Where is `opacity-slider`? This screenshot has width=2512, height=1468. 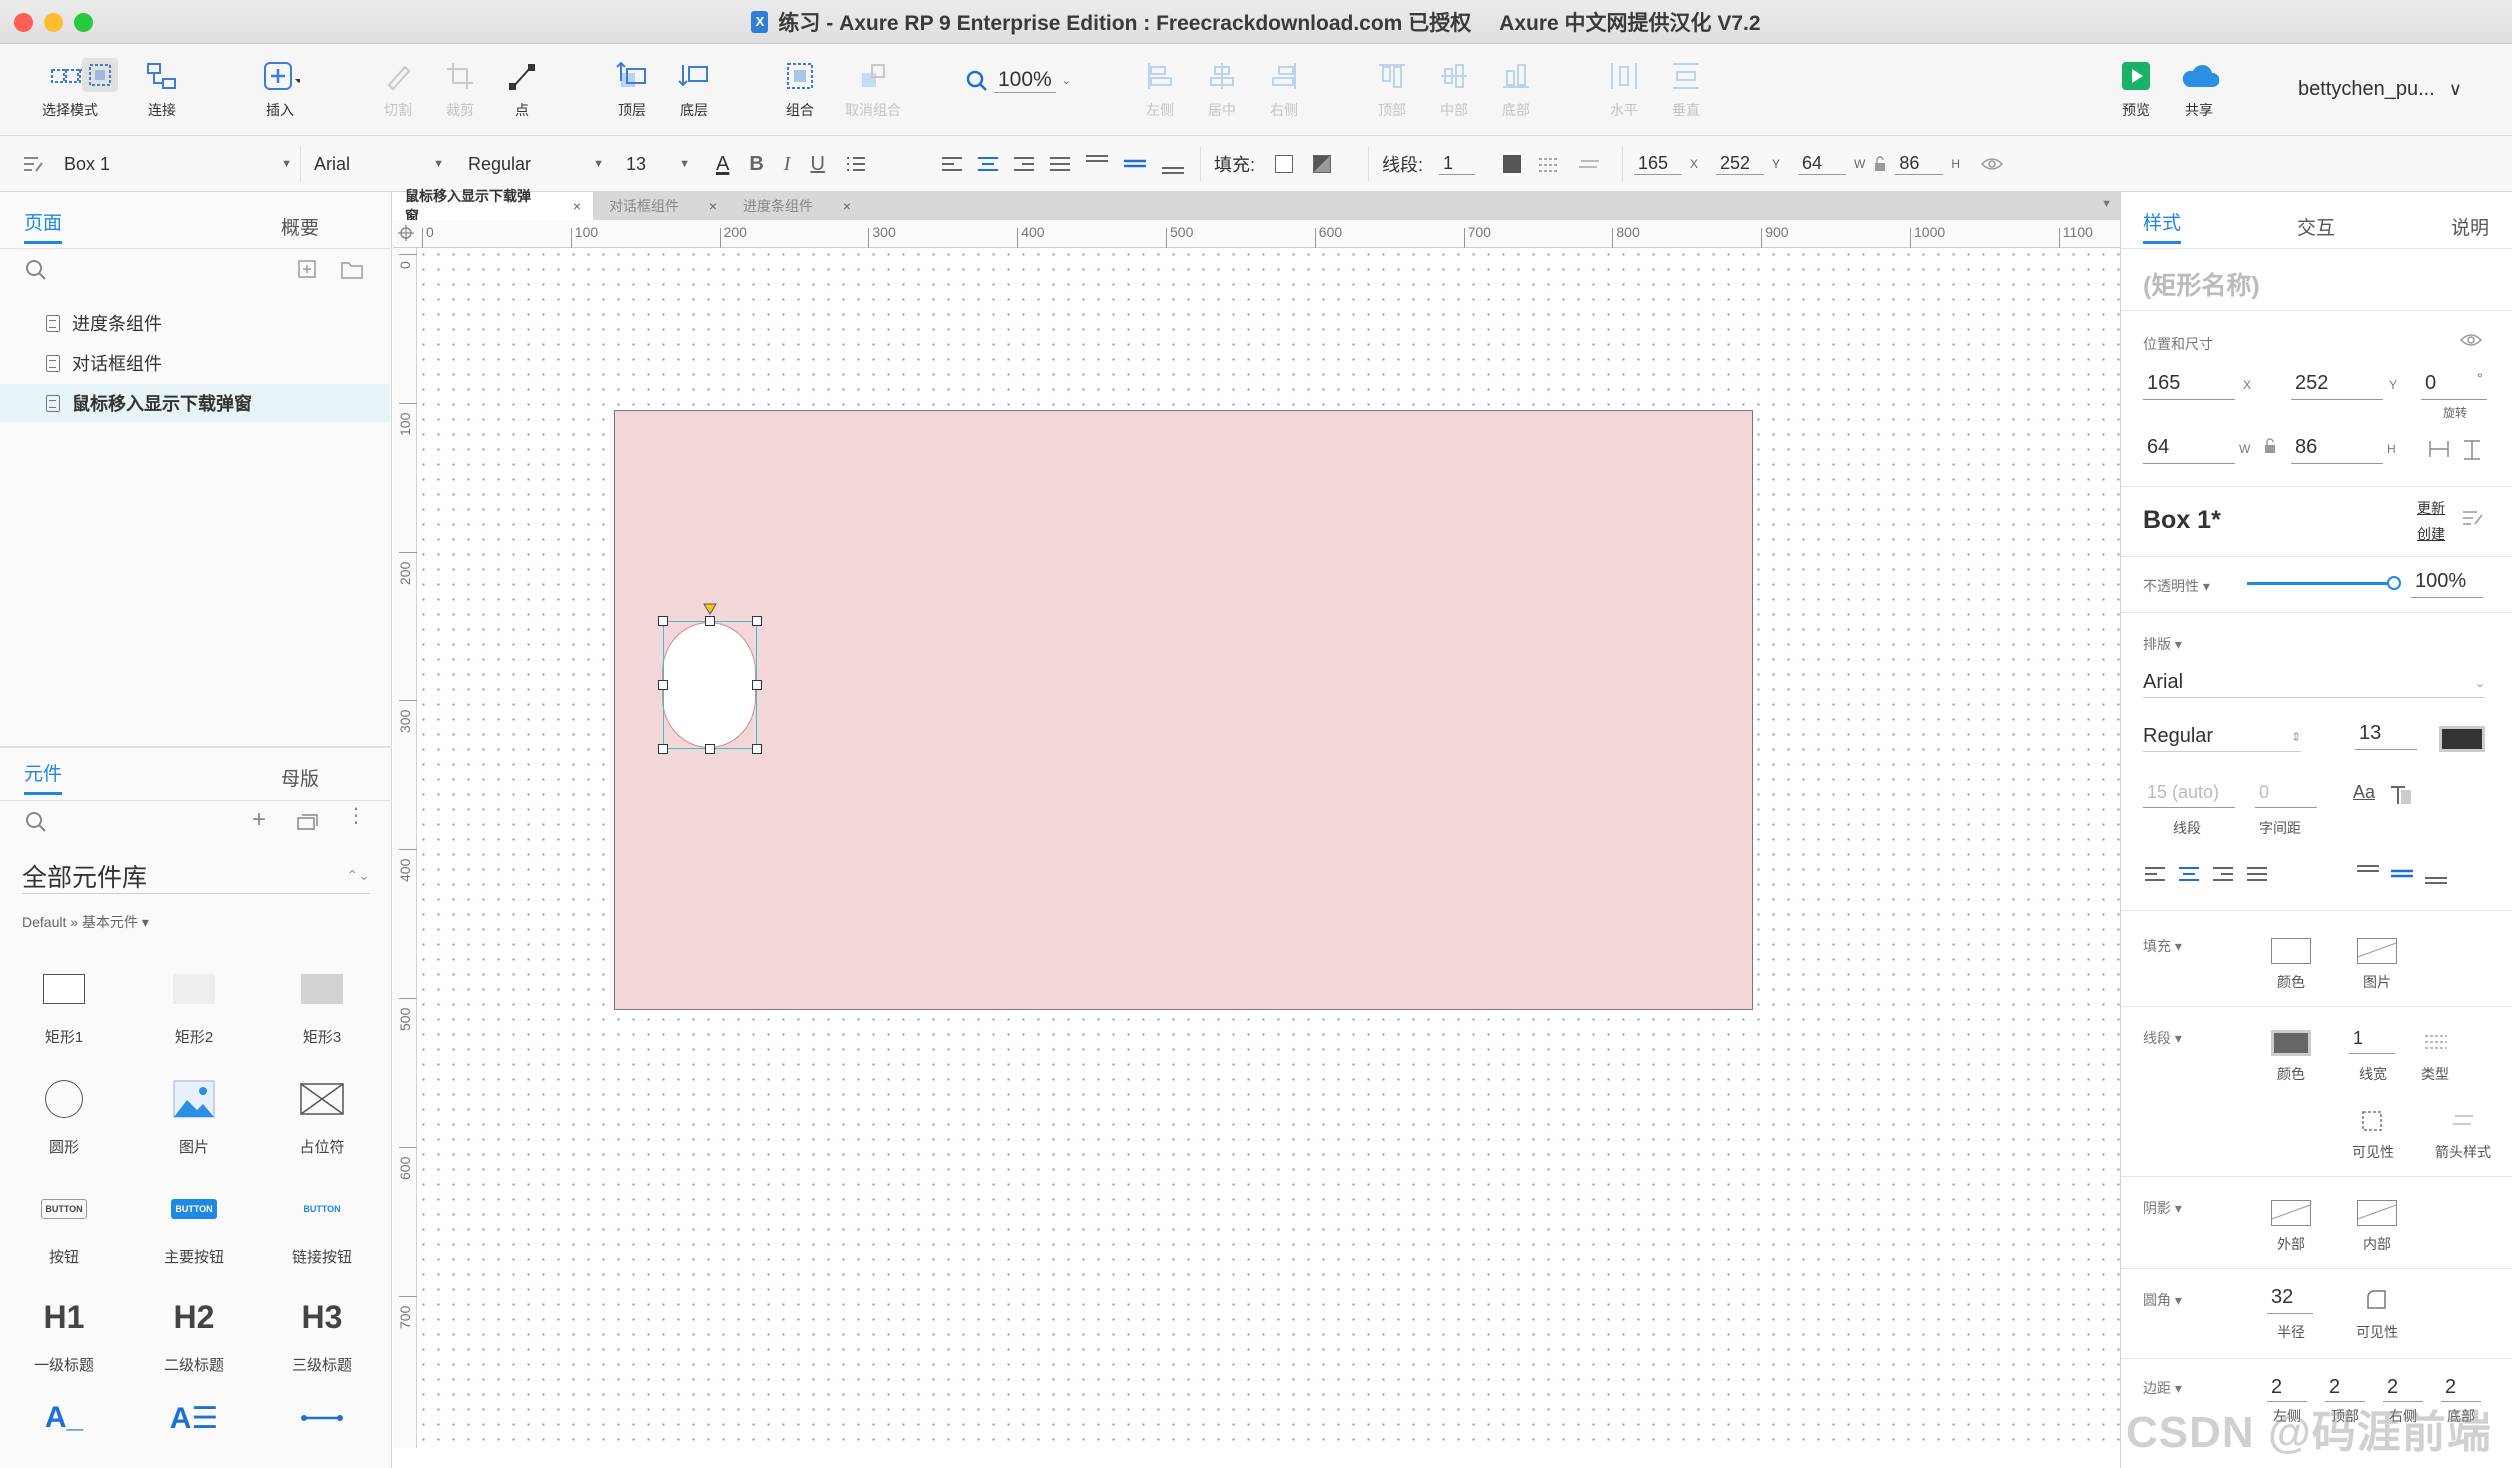
opacity-slider is located at coordinates (2322, 583).